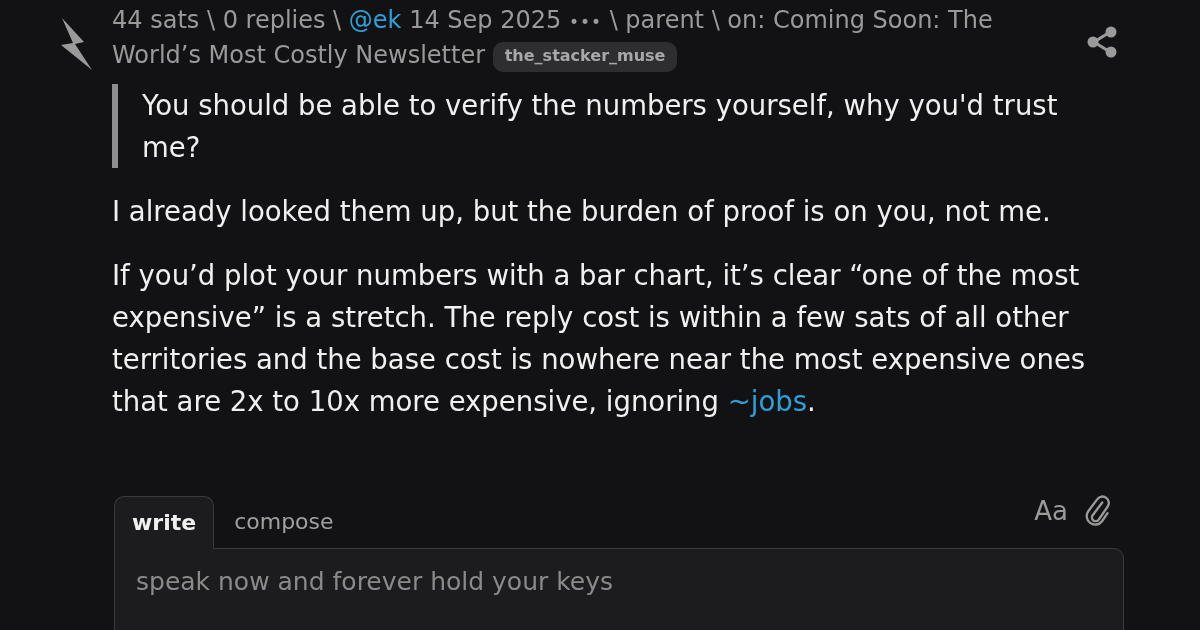  I want to click on territory-tag: the_stacker_muse, so click(585, 57).